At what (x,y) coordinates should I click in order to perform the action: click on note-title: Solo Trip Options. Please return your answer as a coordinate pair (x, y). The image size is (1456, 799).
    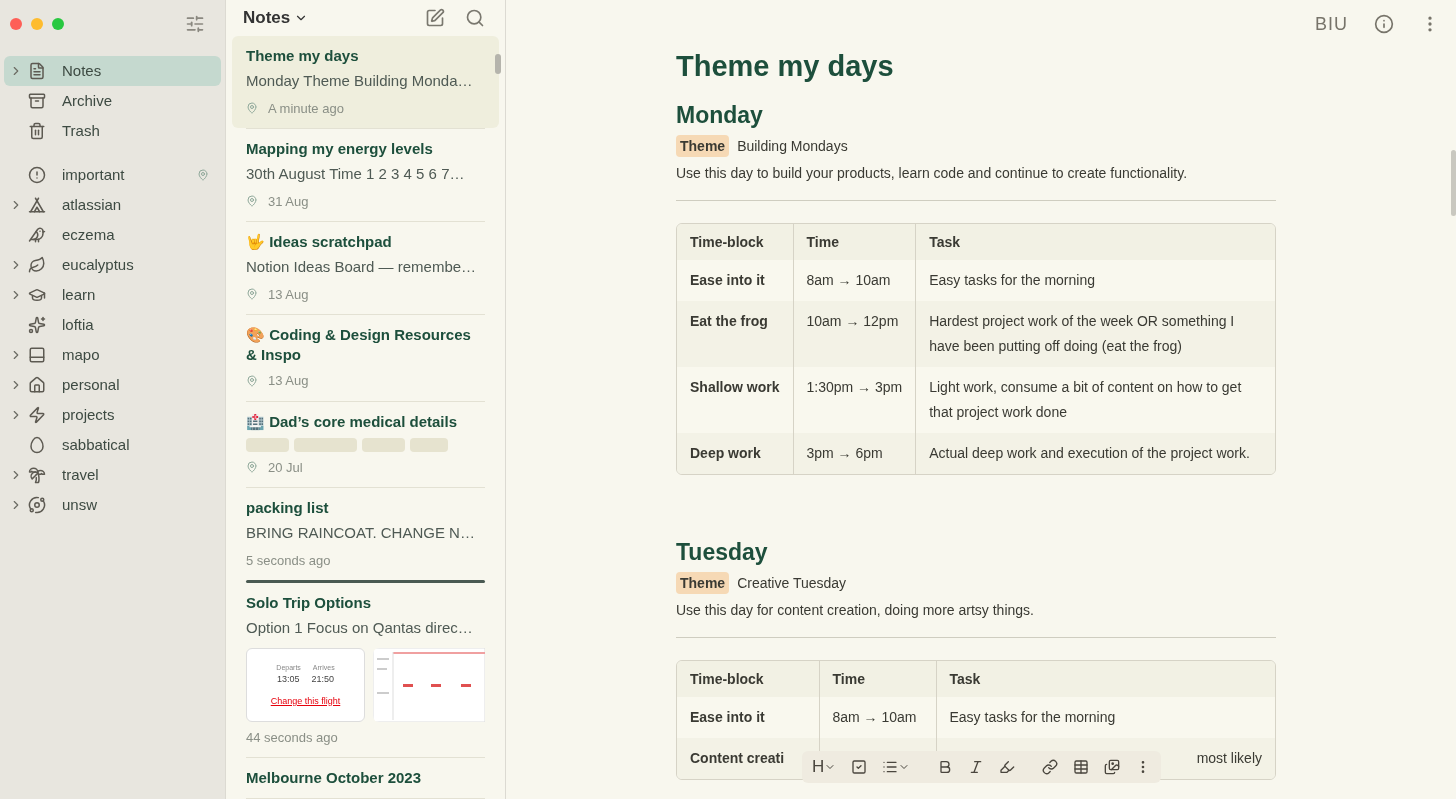
    Looking at the image, I should click on (309, 603).